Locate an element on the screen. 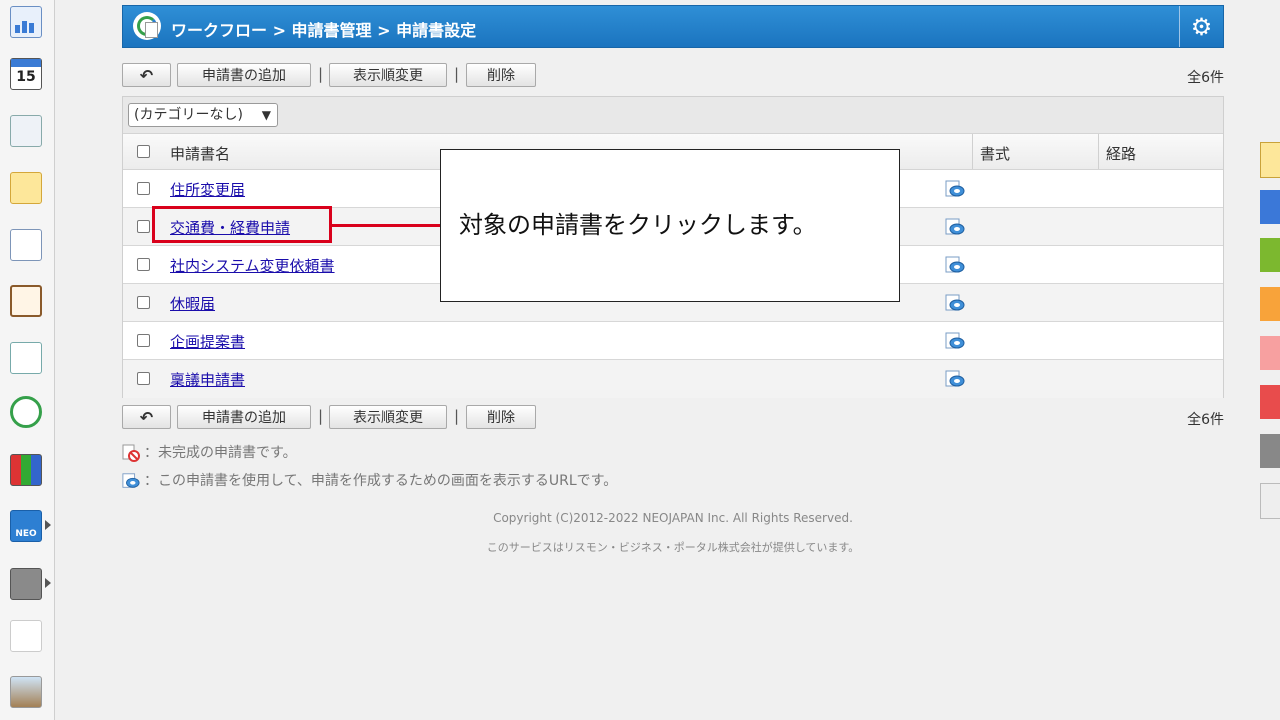 The height and width of the screenshot is (720, 1280). legend-incomplete: ：未完成の申請書です。 is located at coordinates (209, 452).